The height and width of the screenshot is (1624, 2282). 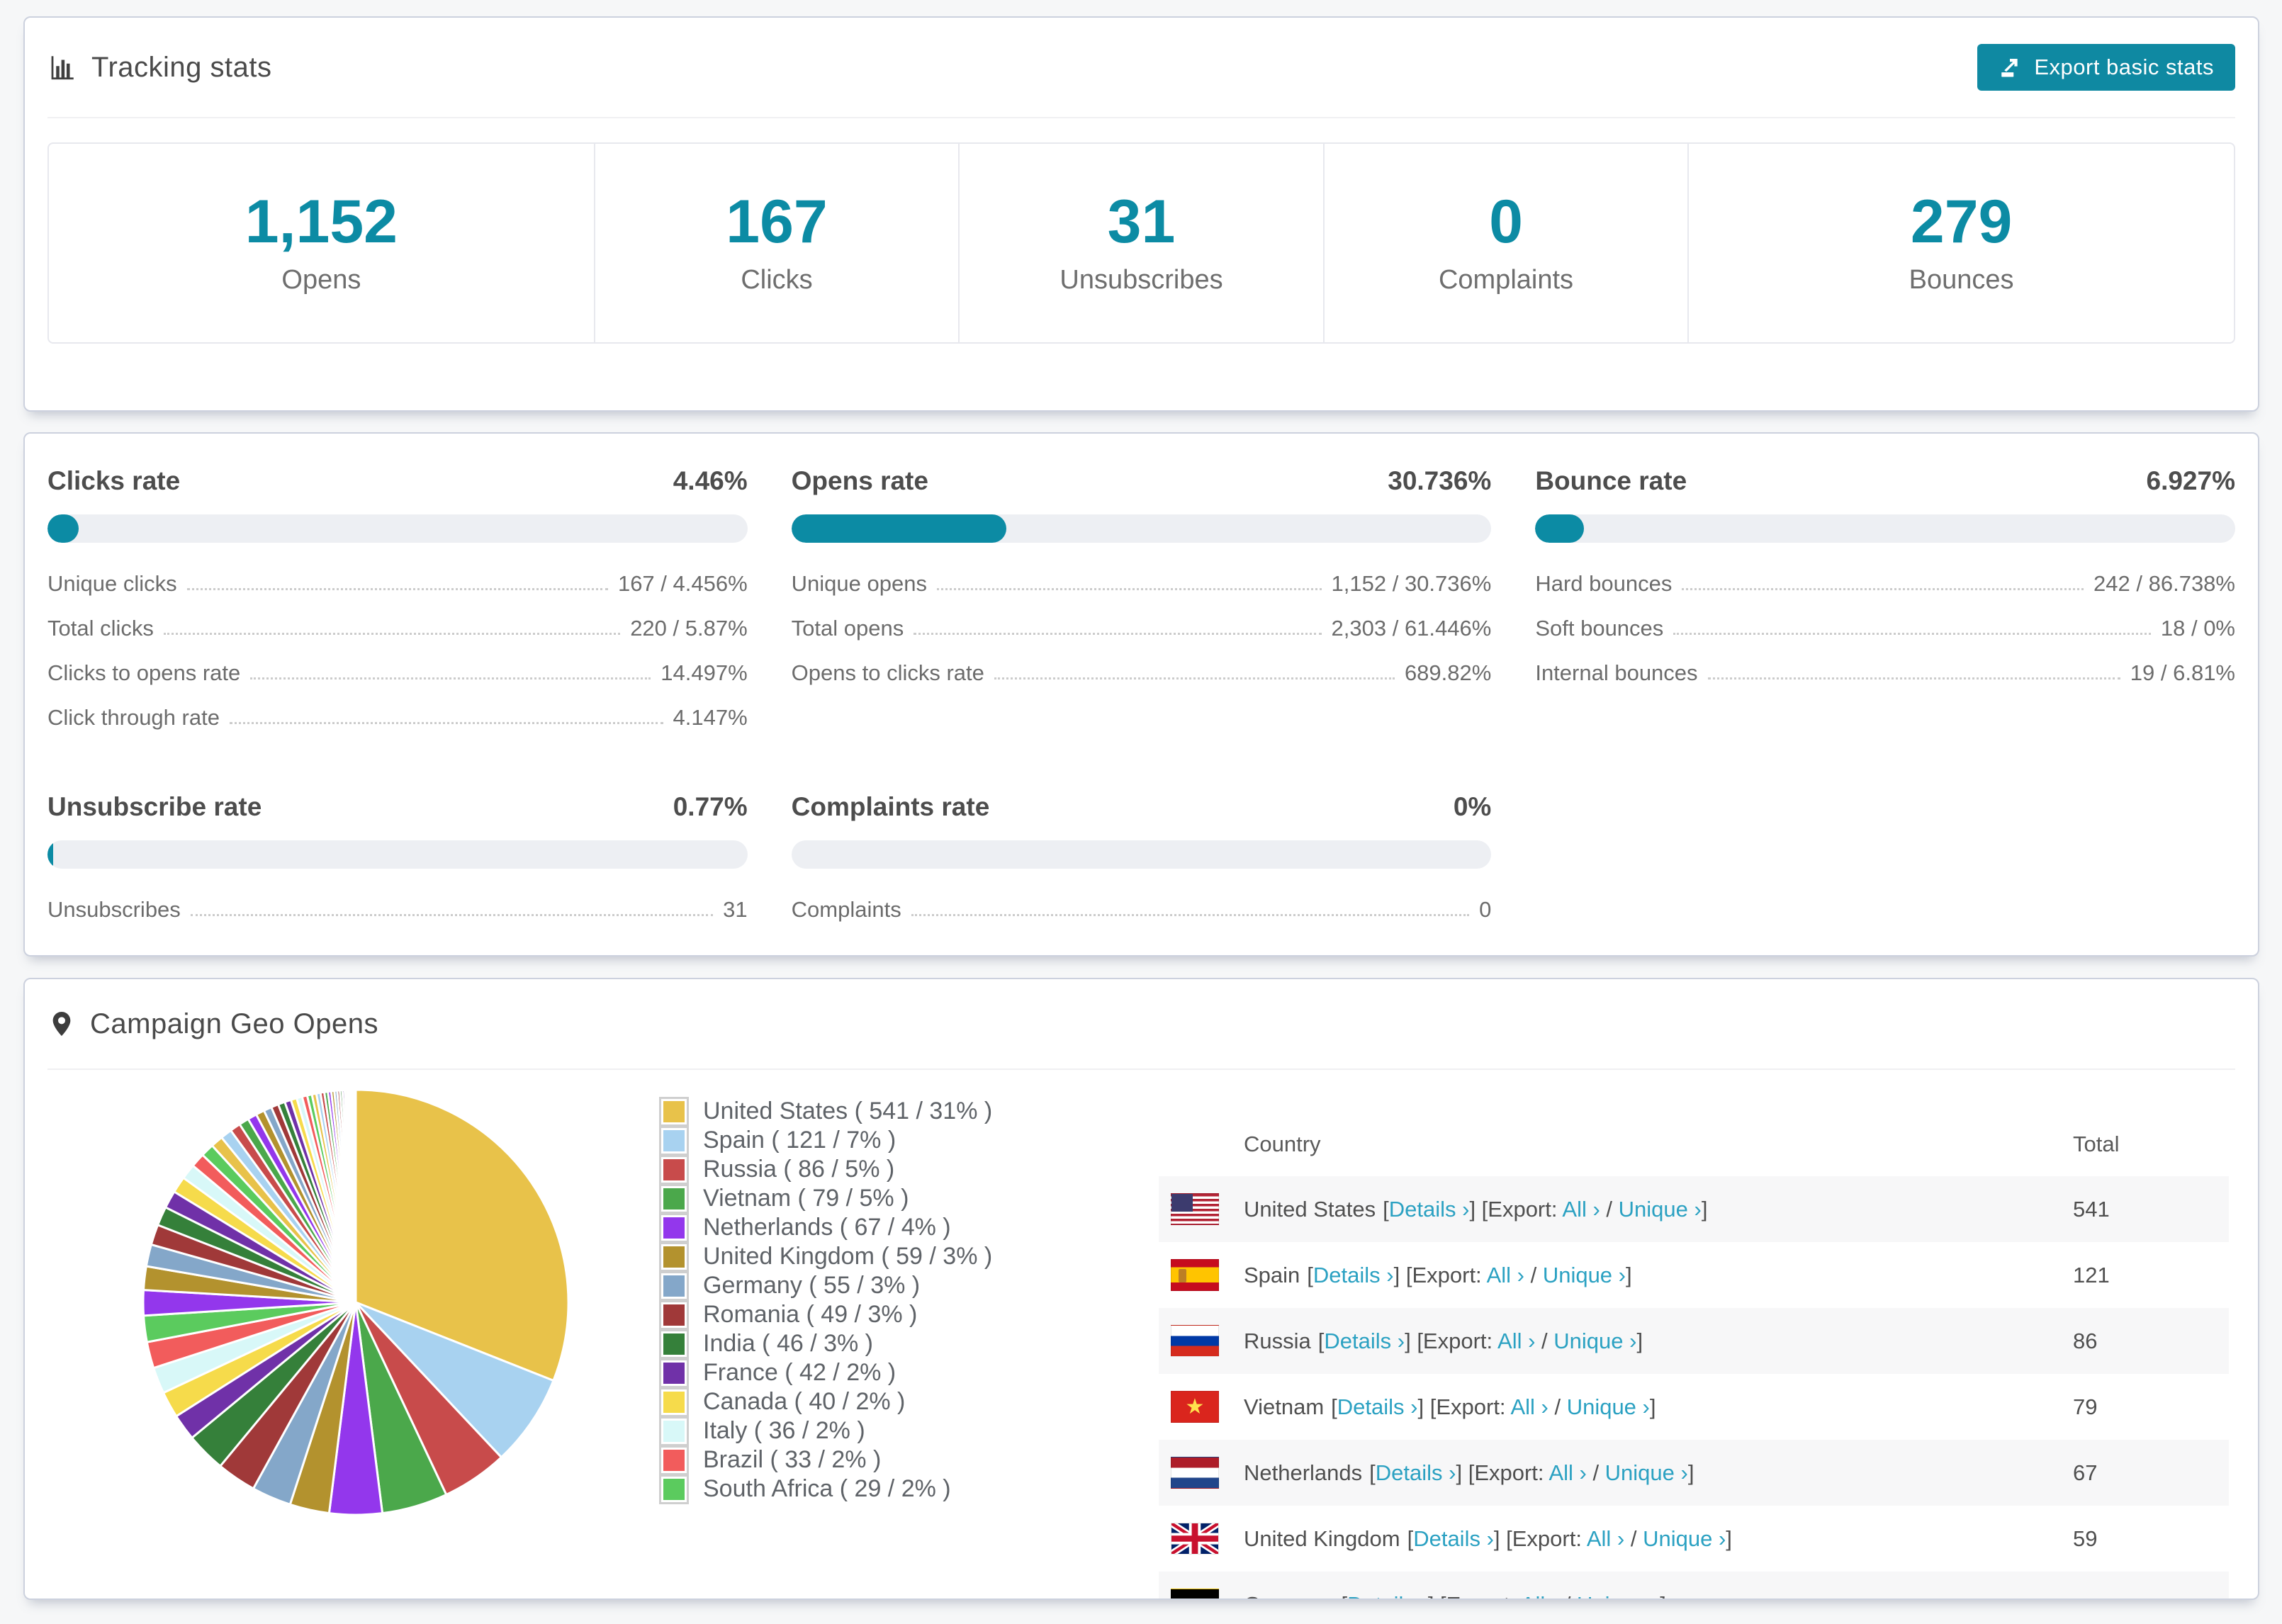 I want to click on tracking-stats-title: Tracking stats, so click(x=159, y=68).